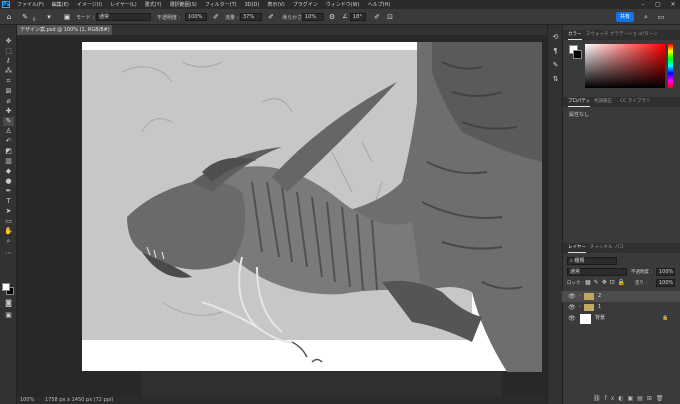  What do you see at coordinates (67, 17) in the screenshot?
I see `brush-settings-icon: ▣` at bounding box center [67, 17].